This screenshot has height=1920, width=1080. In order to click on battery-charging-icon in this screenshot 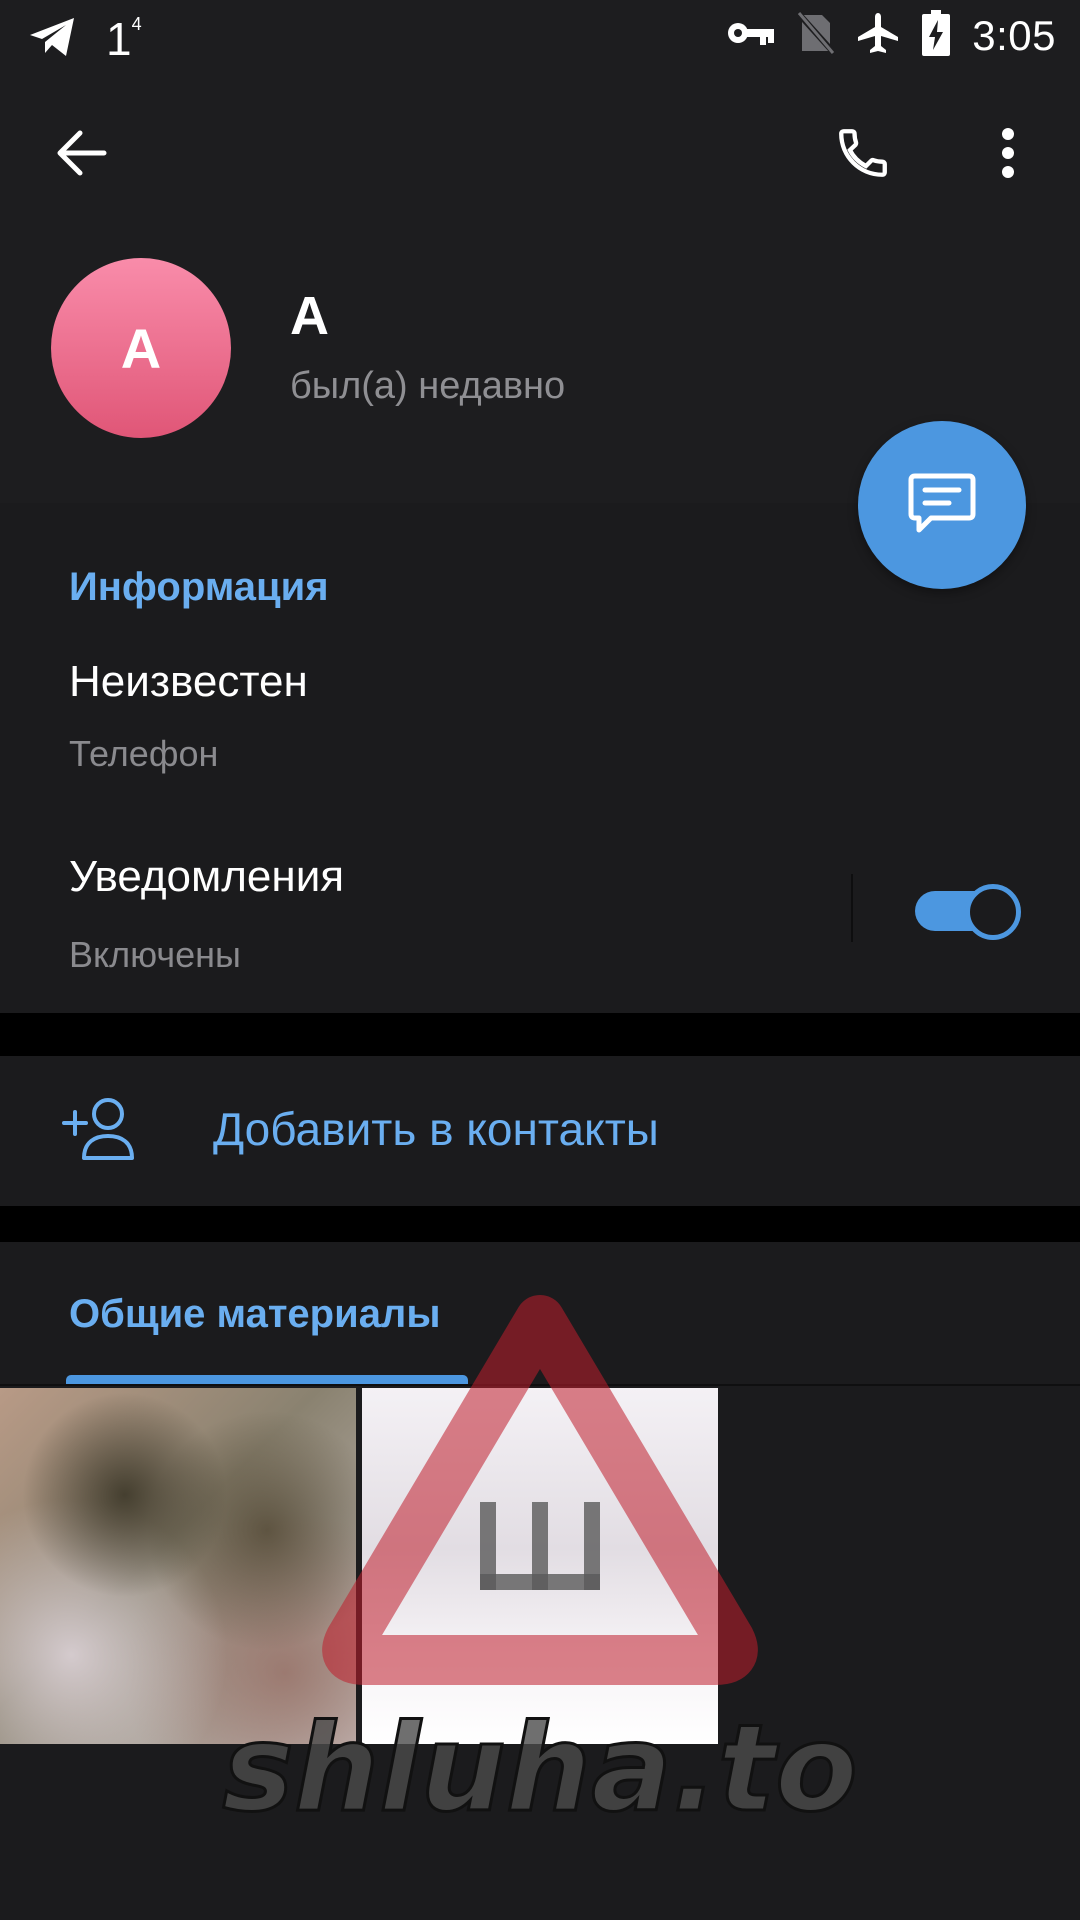, I will do `click(936, 35)`.